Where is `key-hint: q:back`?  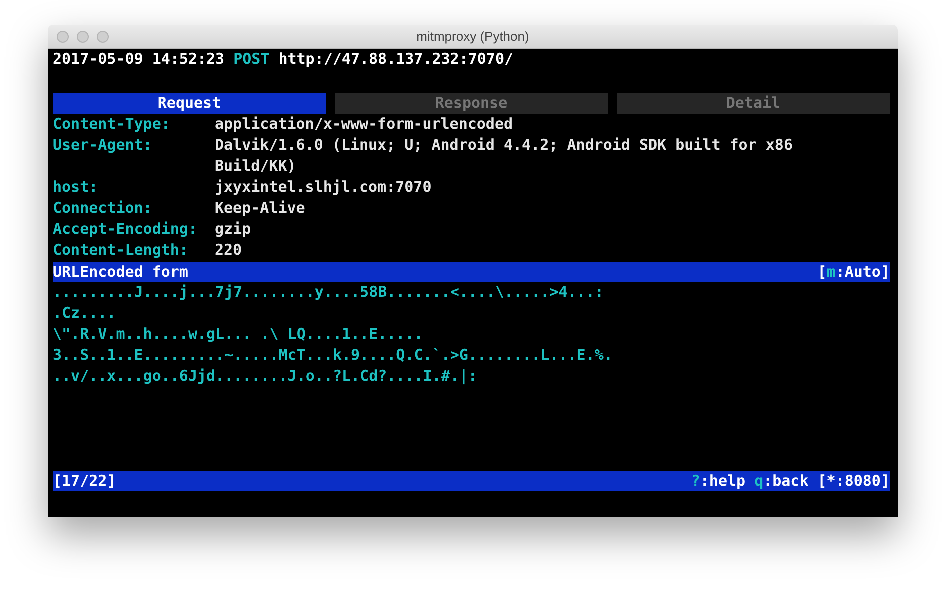
key-hint: q:back is located at coordinates (781, 481).